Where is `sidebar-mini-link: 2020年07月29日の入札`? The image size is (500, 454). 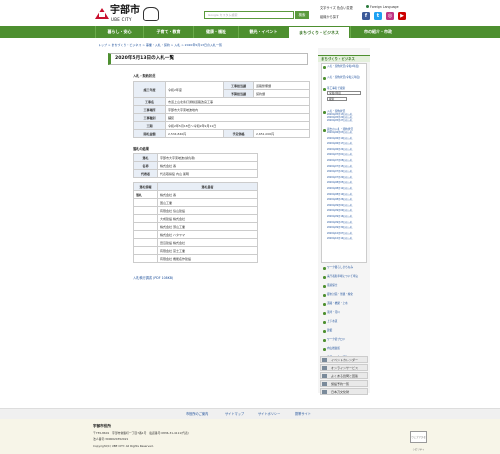
sidebar-mini-link: 2020年07月29日の入札 is located at coordinates (344, 178).